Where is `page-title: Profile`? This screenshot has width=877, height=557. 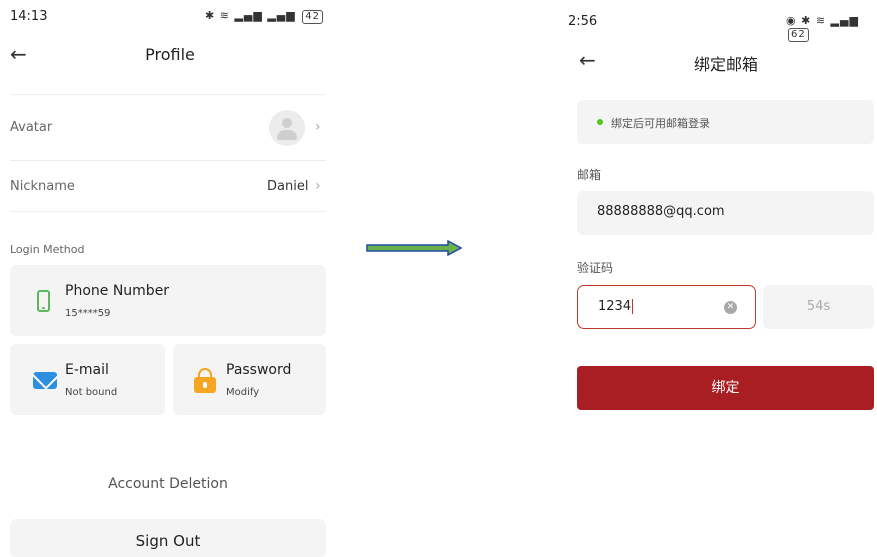 page-title: Profile is located at coordinates (170, 54).